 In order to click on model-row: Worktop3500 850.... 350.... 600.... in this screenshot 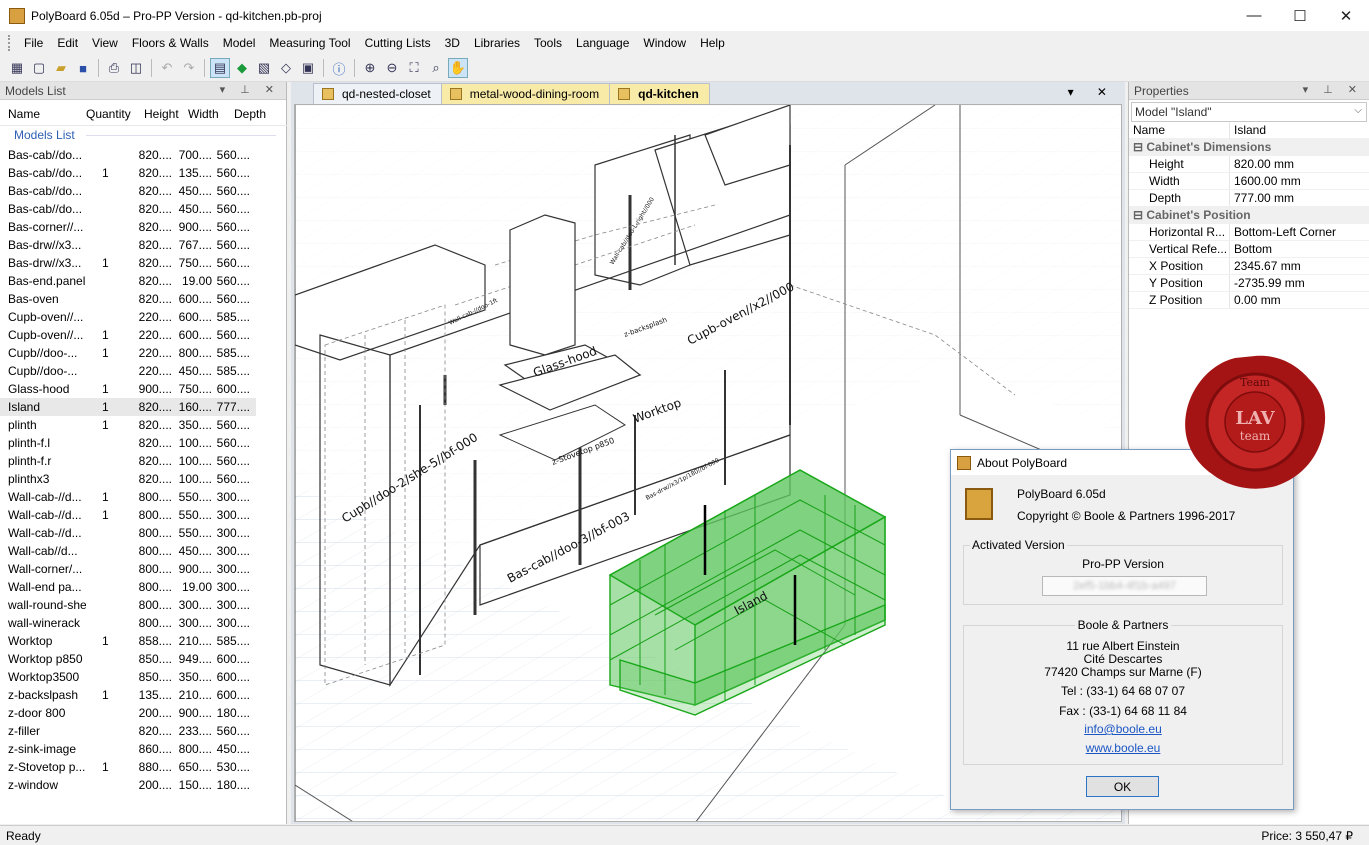, I will do `click(128, 677)`.